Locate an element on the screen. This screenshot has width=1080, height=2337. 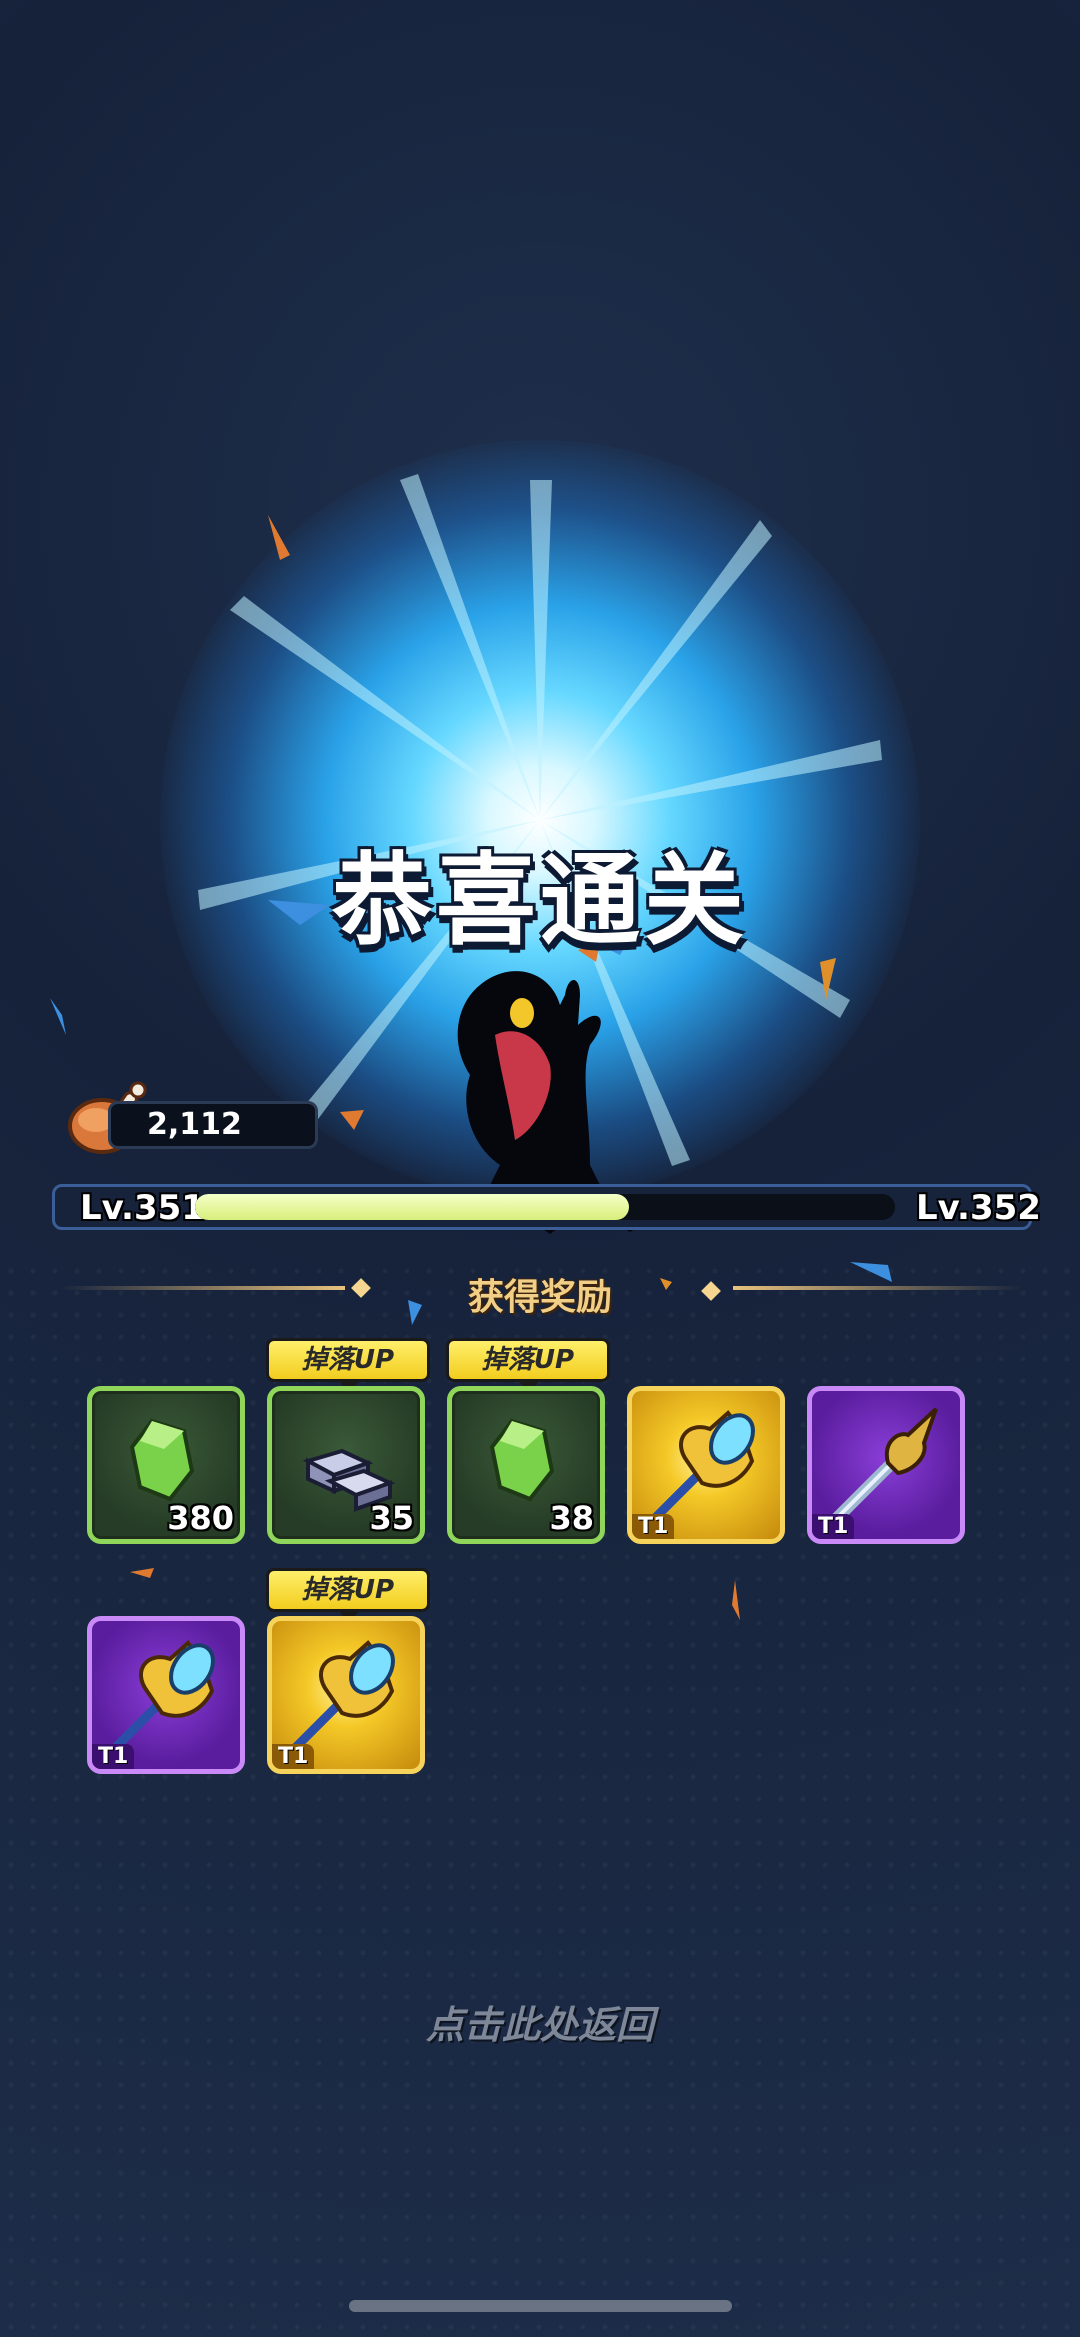
reward-item-iron-ingot: 35 is located at coordinates (346, 1465).